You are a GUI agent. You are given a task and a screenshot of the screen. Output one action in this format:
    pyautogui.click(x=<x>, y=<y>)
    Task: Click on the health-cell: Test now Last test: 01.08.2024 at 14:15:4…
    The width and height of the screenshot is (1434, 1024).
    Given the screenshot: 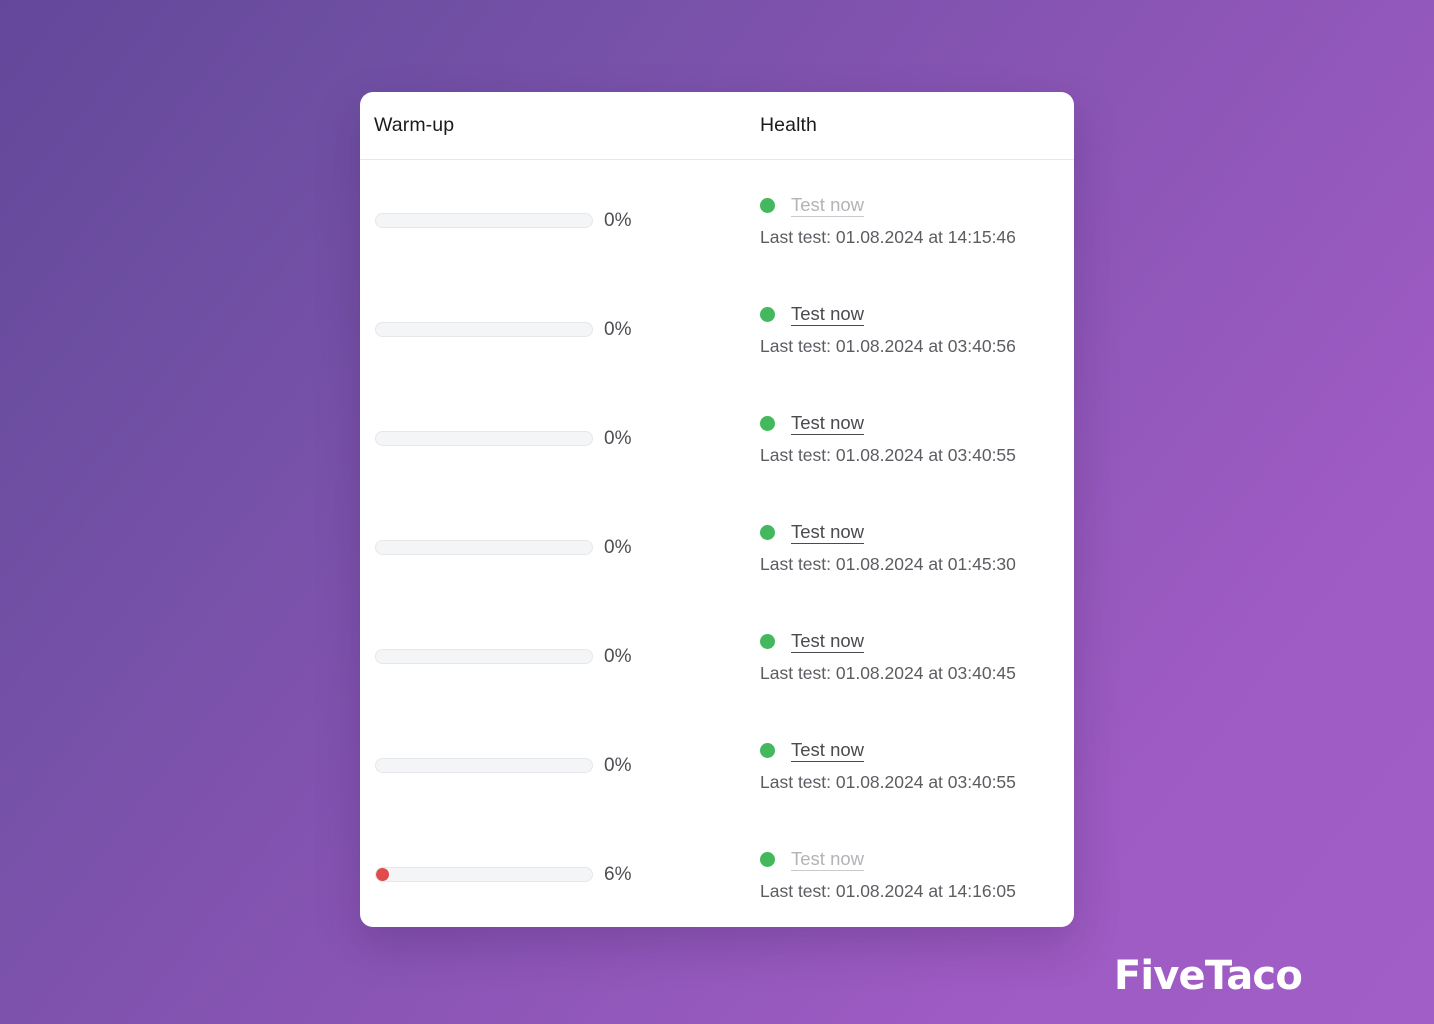 What is the action you would take?
    pyautogui.click(x=910, y=221)
    